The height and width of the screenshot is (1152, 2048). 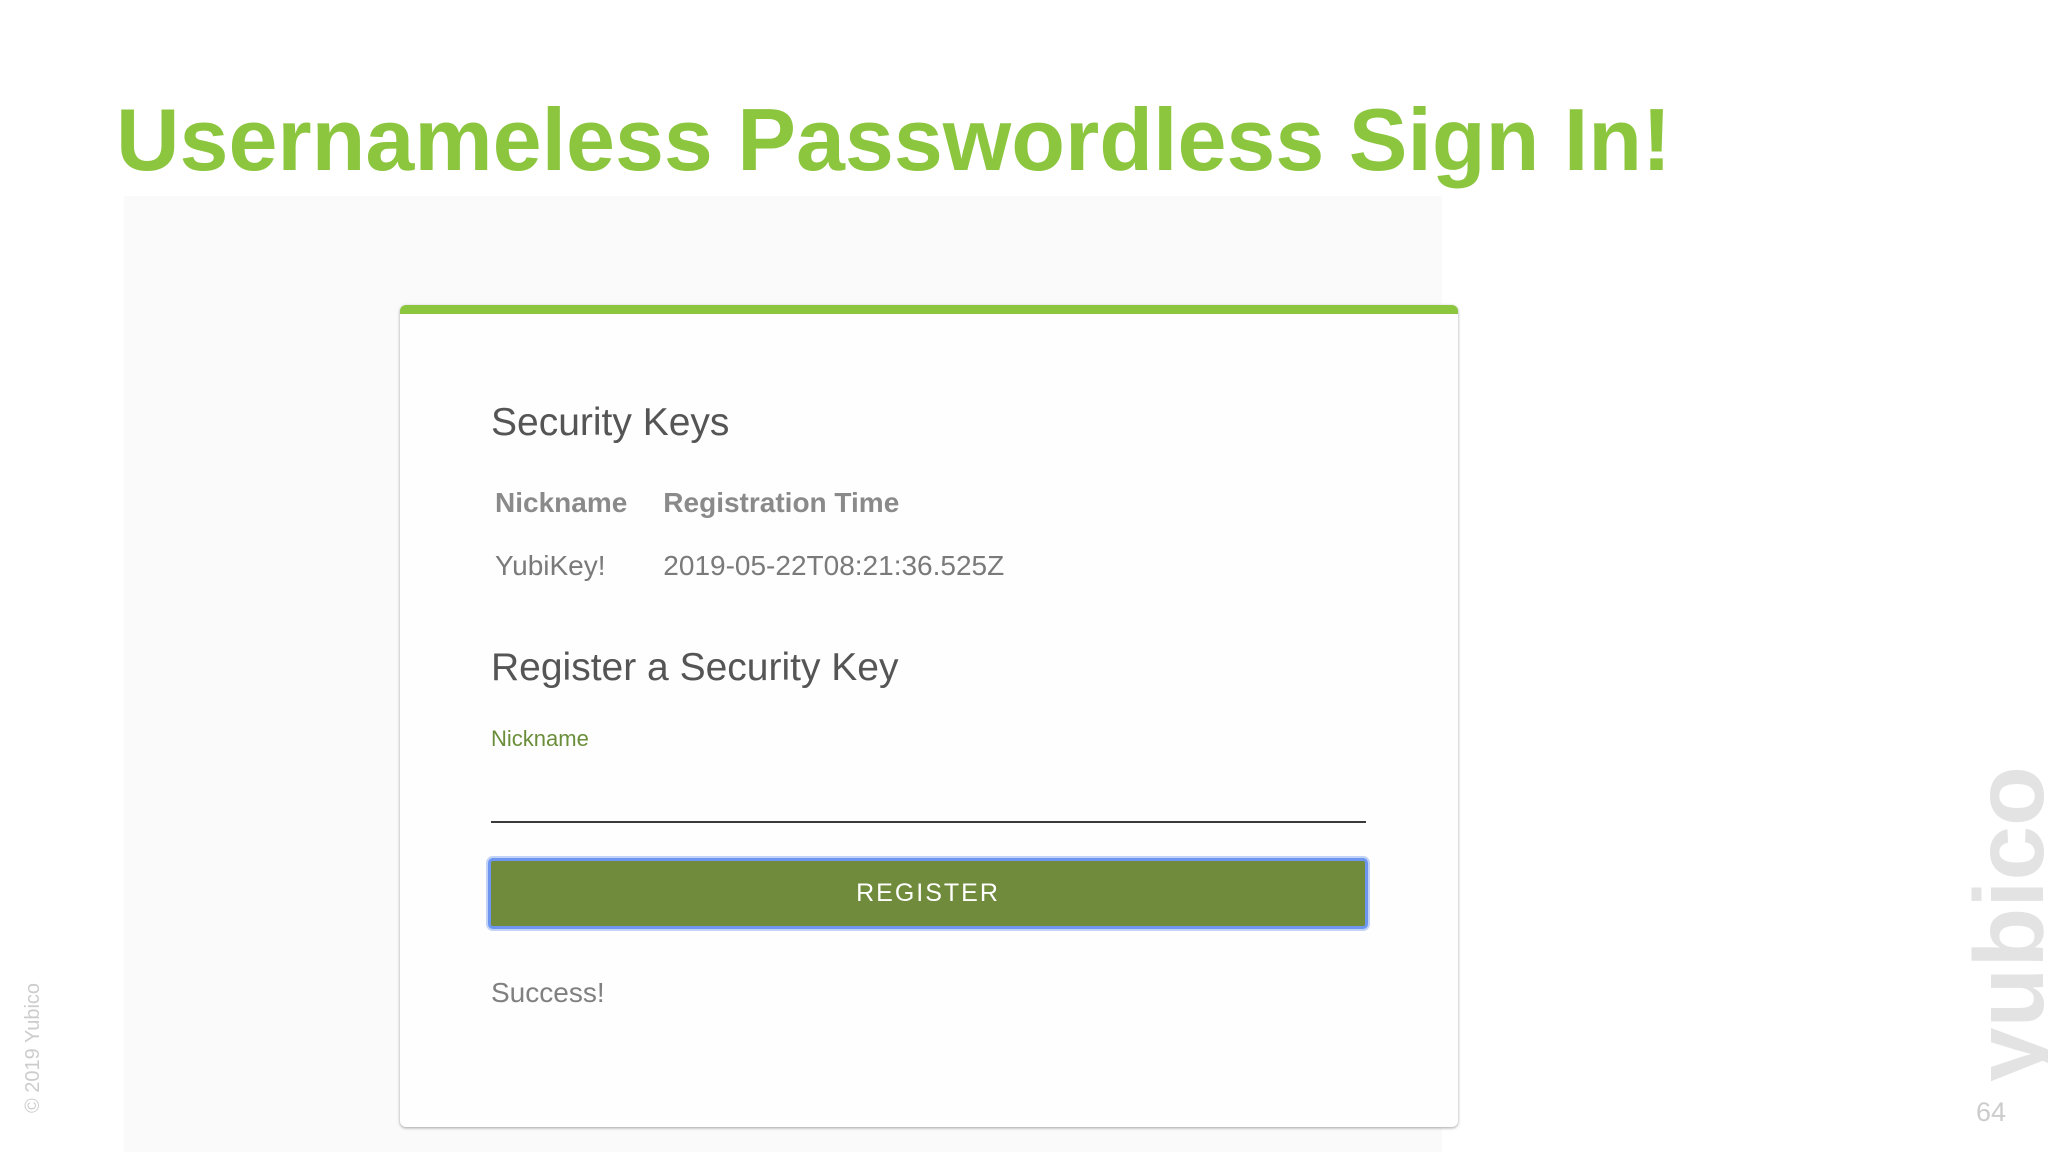 What do you see at coordinates (610, 422) in the screenshot?
I see `security-keys-heading: Security Keys` at bounding box center [610, 422].